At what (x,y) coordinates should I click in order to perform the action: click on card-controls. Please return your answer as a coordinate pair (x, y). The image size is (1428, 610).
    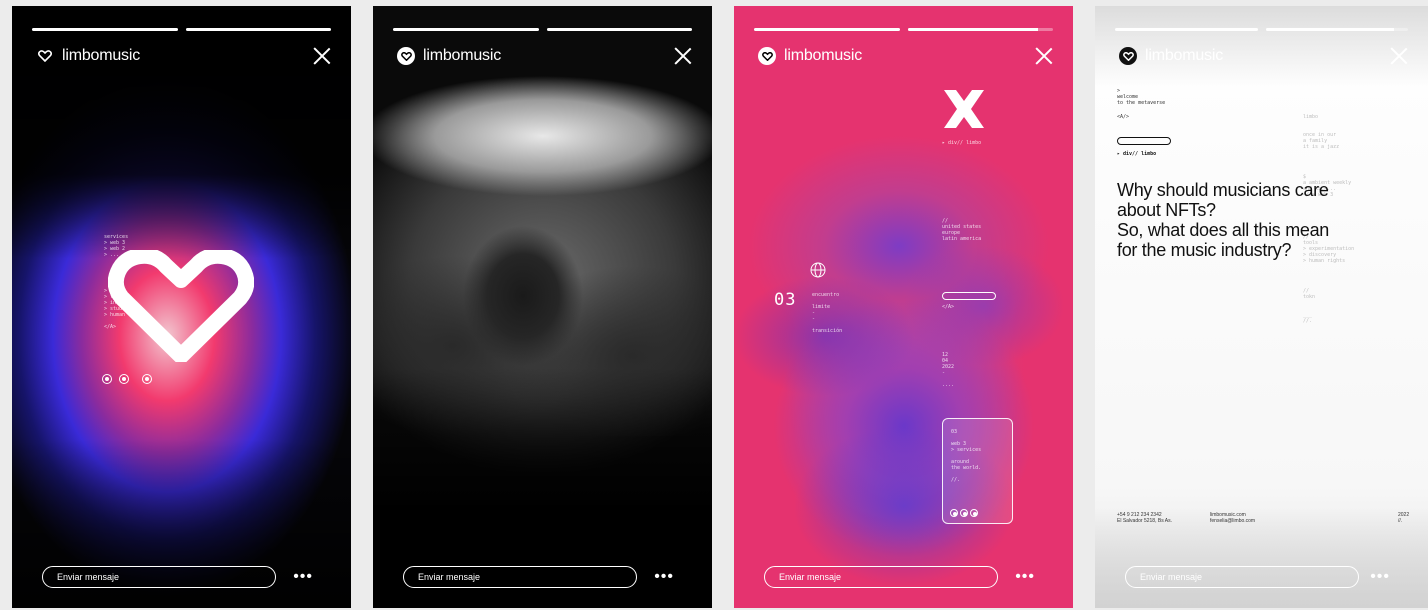
    Looking at the image, I should click on (964, 513).